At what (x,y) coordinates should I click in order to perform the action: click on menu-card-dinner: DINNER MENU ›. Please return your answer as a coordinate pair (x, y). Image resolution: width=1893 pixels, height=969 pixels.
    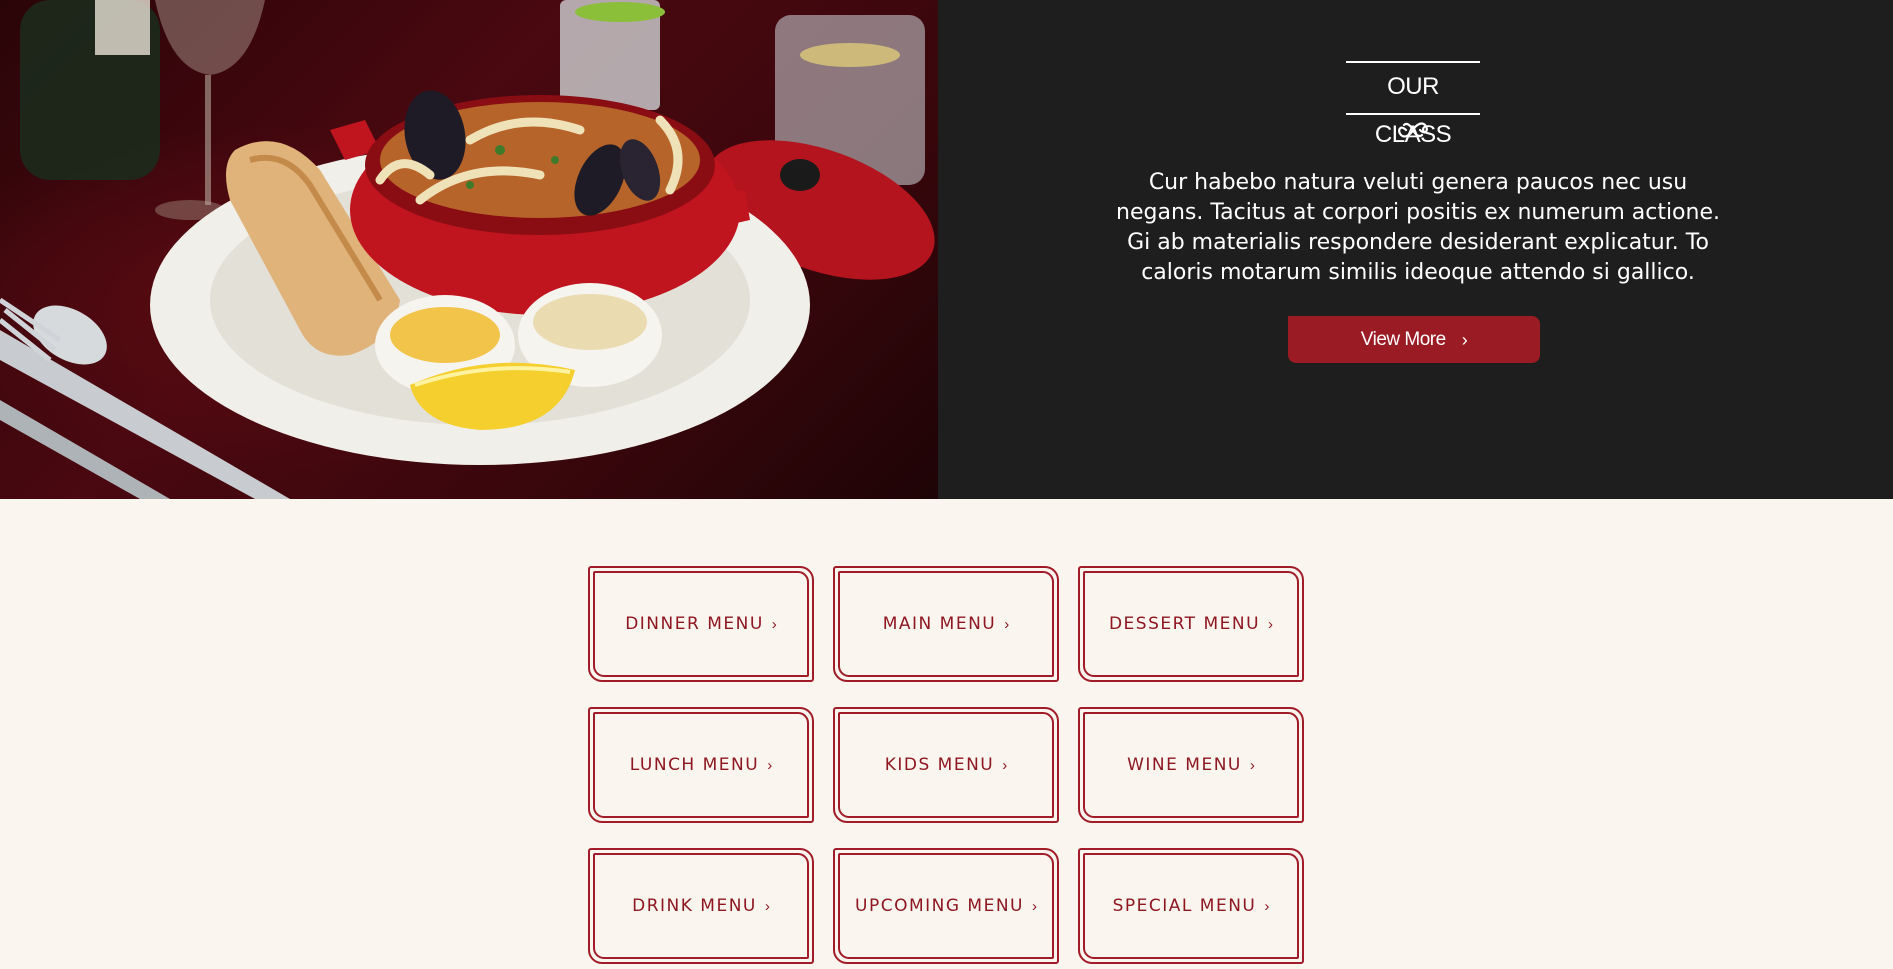
    Looking at the image, I should click on (701, 624).